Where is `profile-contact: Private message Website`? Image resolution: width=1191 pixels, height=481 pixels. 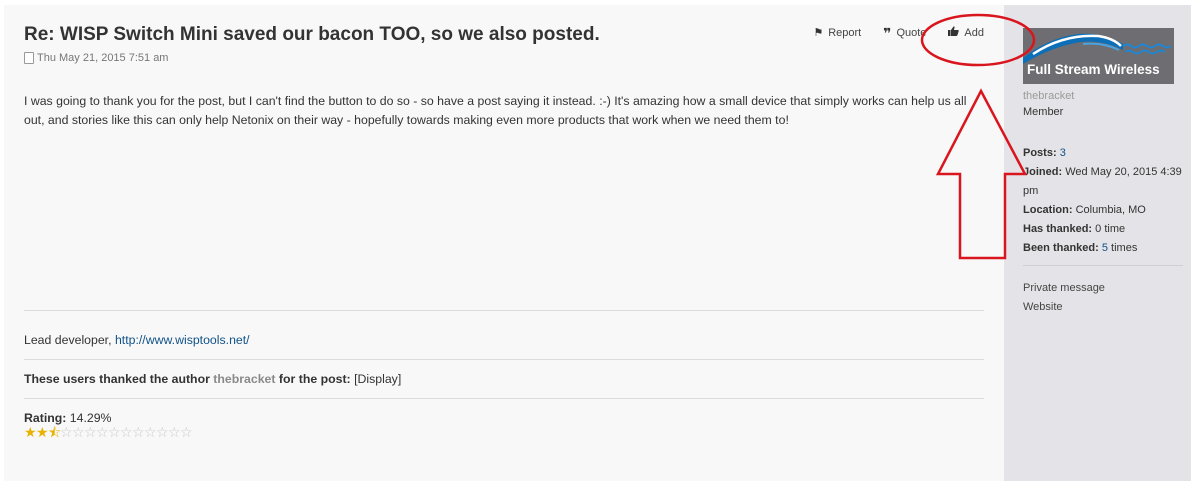 profile-contact: Private message Website is located at coordinates (1064, 298).